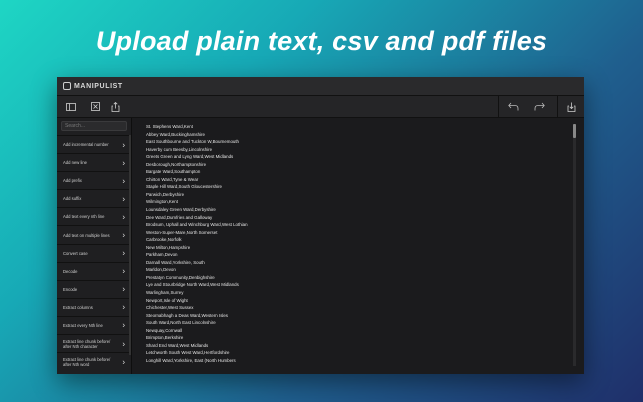 This screenshot has height=402, width=643. I want to click on text-line: Bargate Ward,Southampton, so click(173, 172).